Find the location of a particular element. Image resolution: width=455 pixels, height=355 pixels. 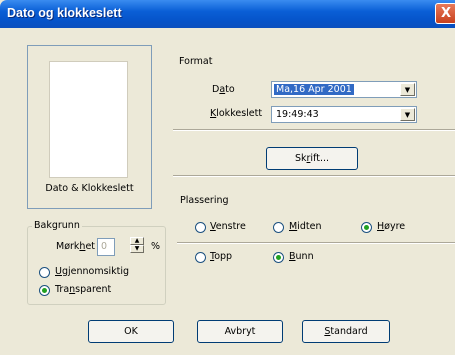

date-select: Ma,16 Apr 2001 ▼ is located at coordinates (344, 89).